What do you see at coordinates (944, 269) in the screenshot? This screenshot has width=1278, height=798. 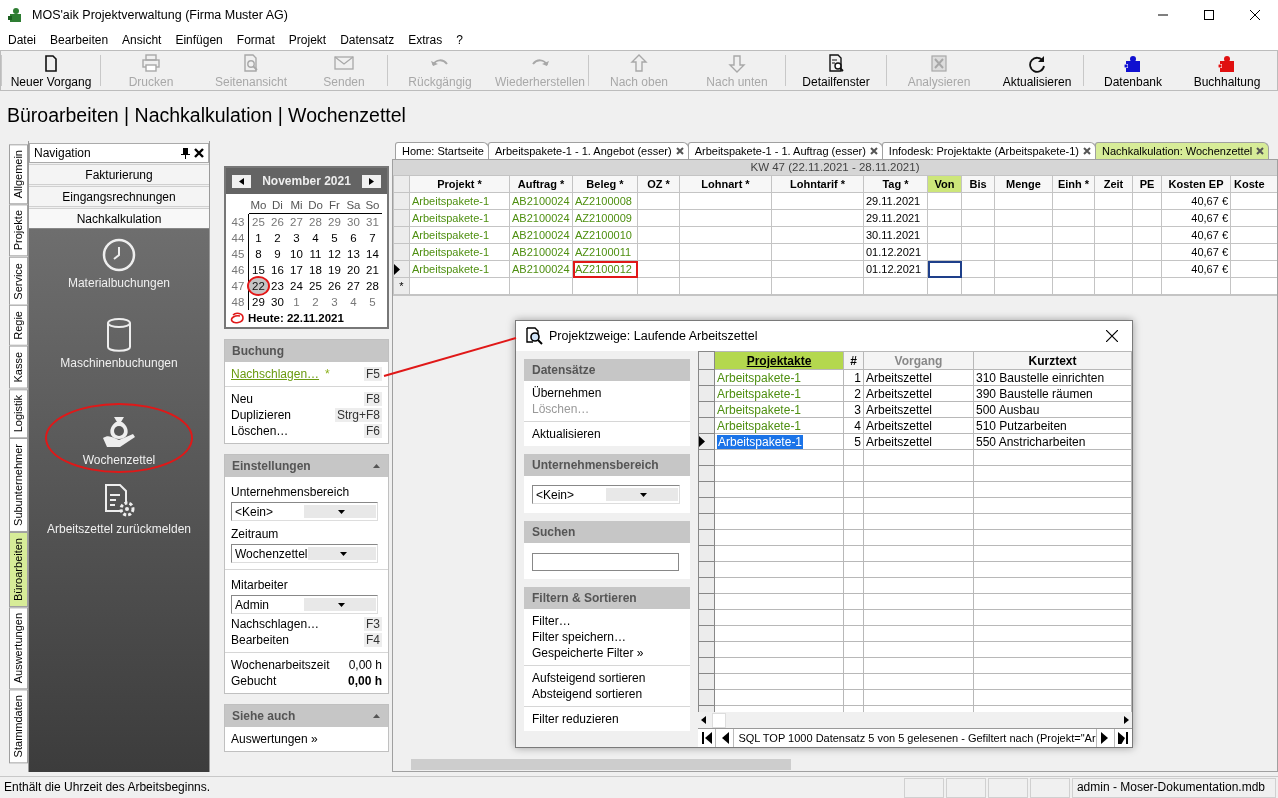 I see `input-field` at bounding box center [944, 269].